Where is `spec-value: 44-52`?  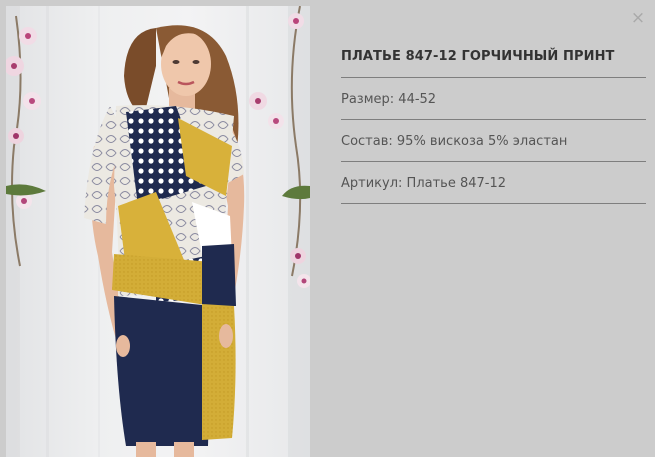
spec-value: 44-52 is located at coordinates (417, 99).